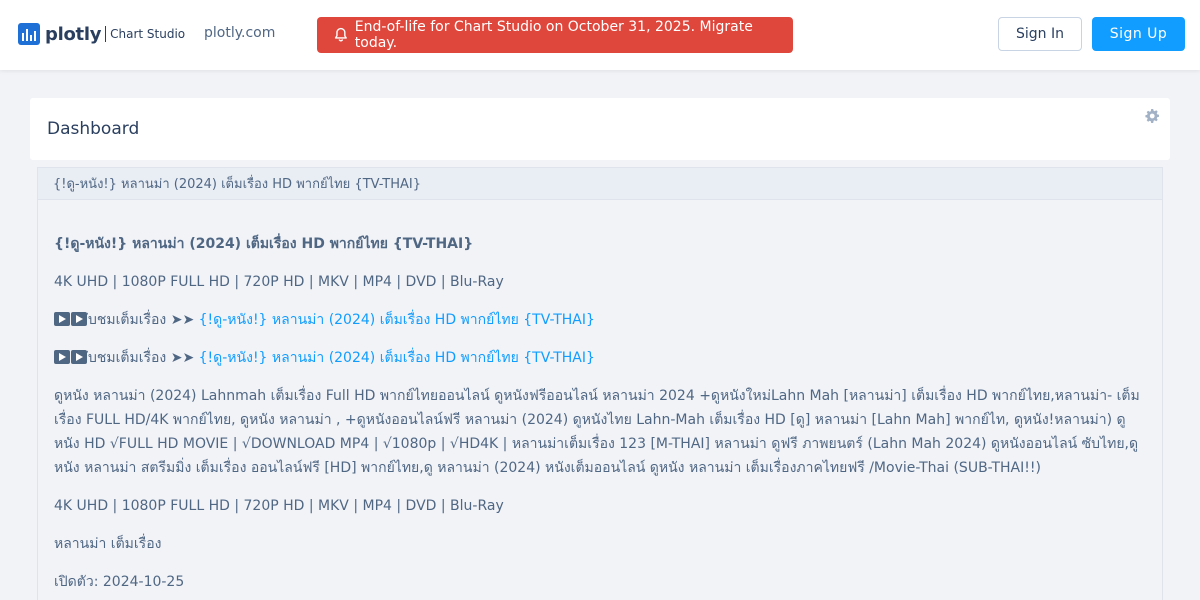  What do you see at coordinates (108, 544) in the screenshot?
I see `short-title: หลานม่า เต็มเรื่อง` at bounding box center [108, 544].